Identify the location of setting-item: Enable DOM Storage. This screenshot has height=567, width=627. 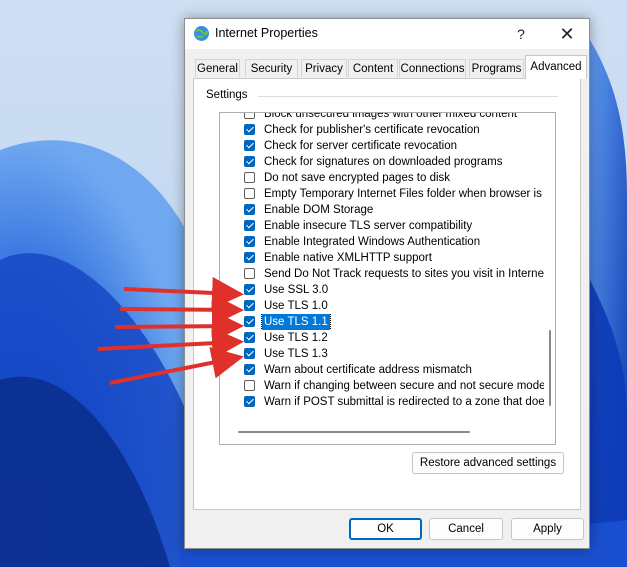
(394, 210).